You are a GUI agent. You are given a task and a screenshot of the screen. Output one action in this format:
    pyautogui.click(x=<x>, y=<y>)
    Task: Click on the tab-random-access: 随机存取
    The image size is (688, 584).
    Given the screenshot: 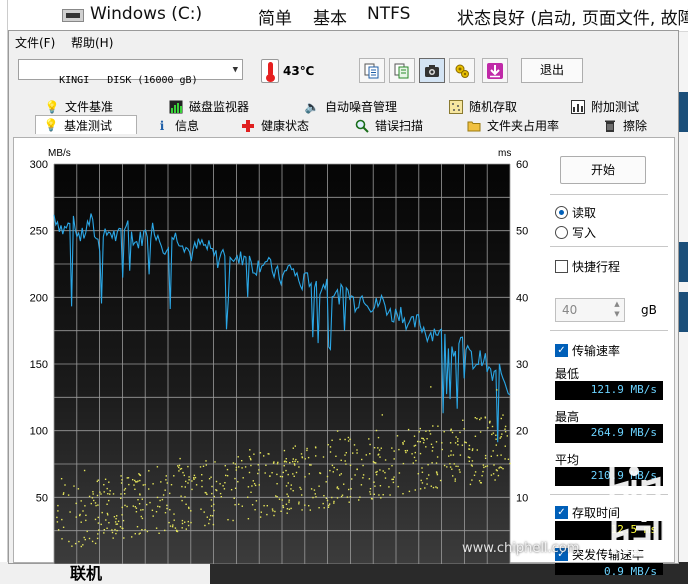 What is the action you would take?
    pyautogui.click(x=483, y=106)
    